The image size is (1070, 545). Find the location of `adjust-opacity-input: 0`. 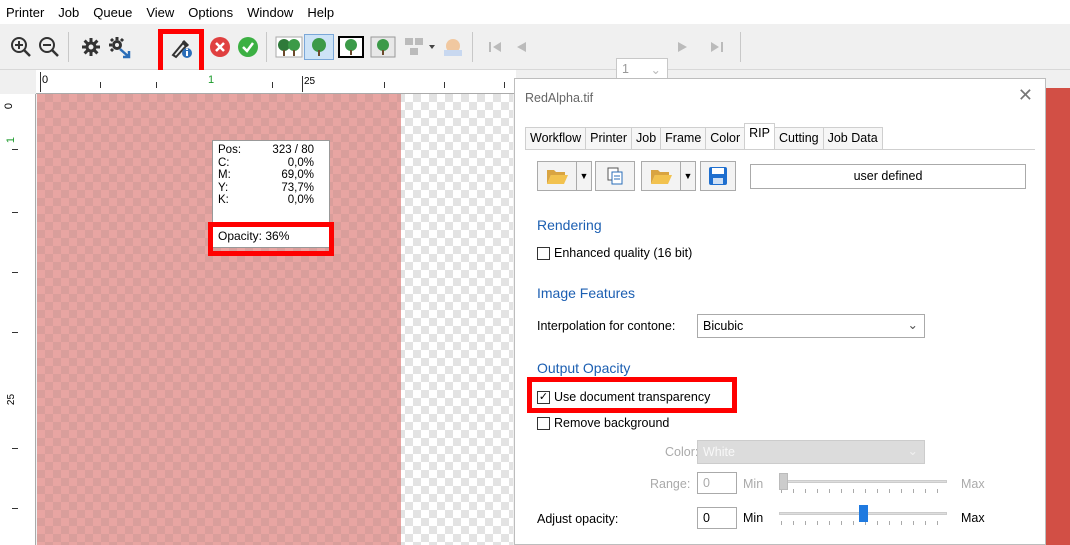

adjust-opacity-input: 0 is located at coordinates (717, 518).